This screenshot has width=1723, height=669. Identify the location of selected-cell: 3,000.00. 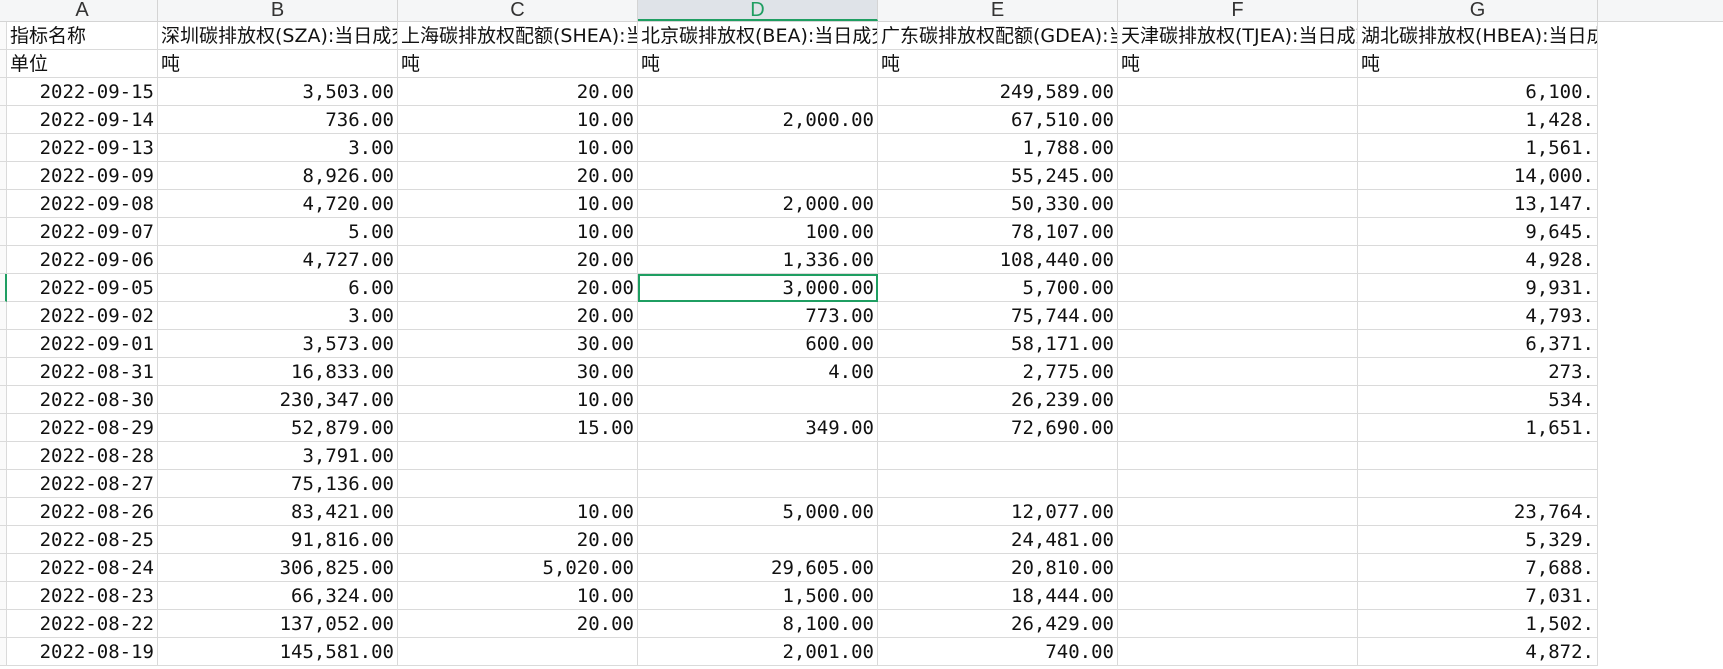
(758, 288).